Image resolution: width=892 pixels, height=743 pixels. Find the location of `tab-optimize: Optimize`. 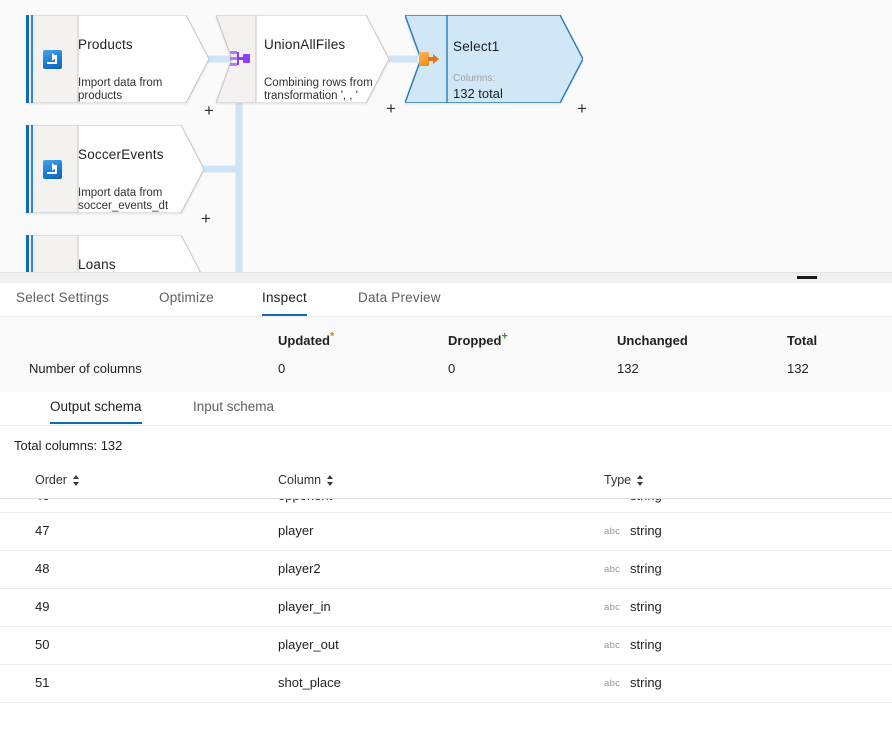

tab-optimize: Optimize is located at coordinates (186, 302).